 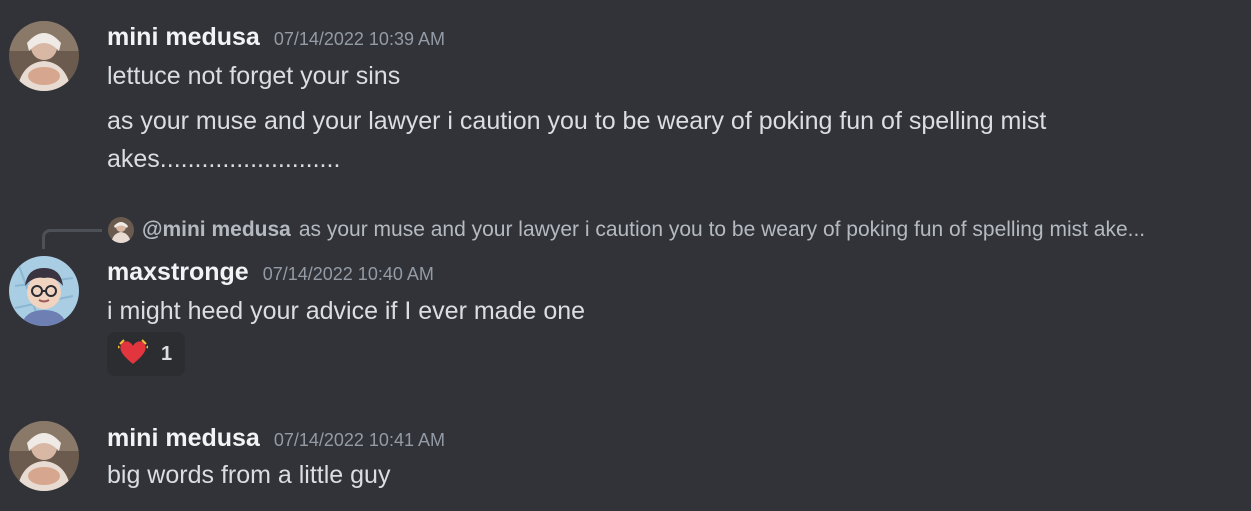 I want to click on reply-connector, so click(x=72, y=239).